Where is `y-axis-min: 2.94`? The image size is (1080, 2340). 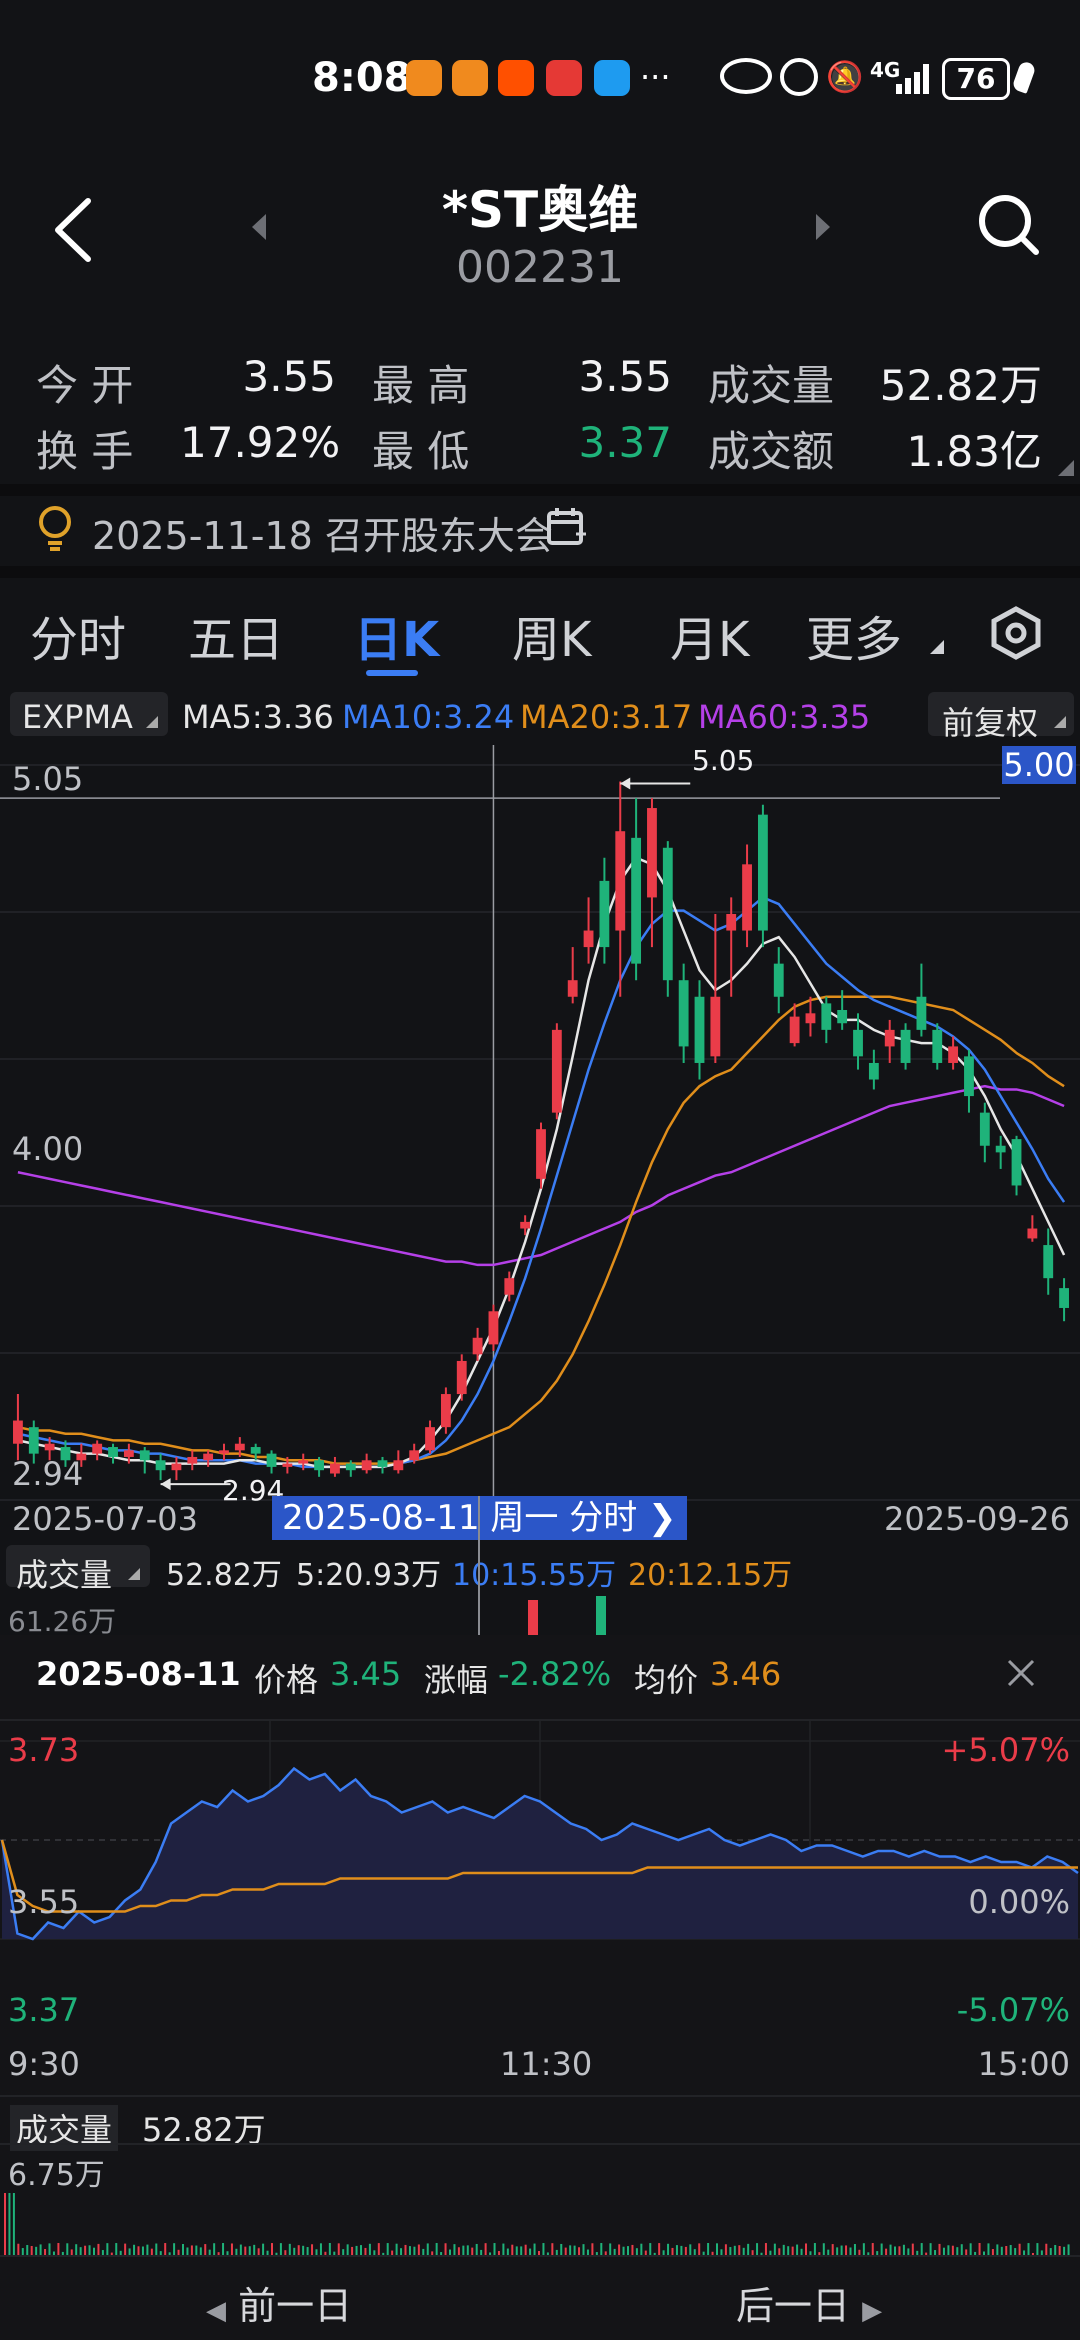 y-axis-min: 2.94 is located at coordinates (48, 1474).